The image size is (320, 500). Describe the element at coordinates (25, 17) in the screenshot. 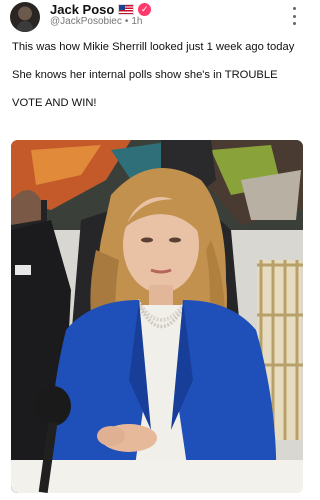

I see `avatar` at that location.